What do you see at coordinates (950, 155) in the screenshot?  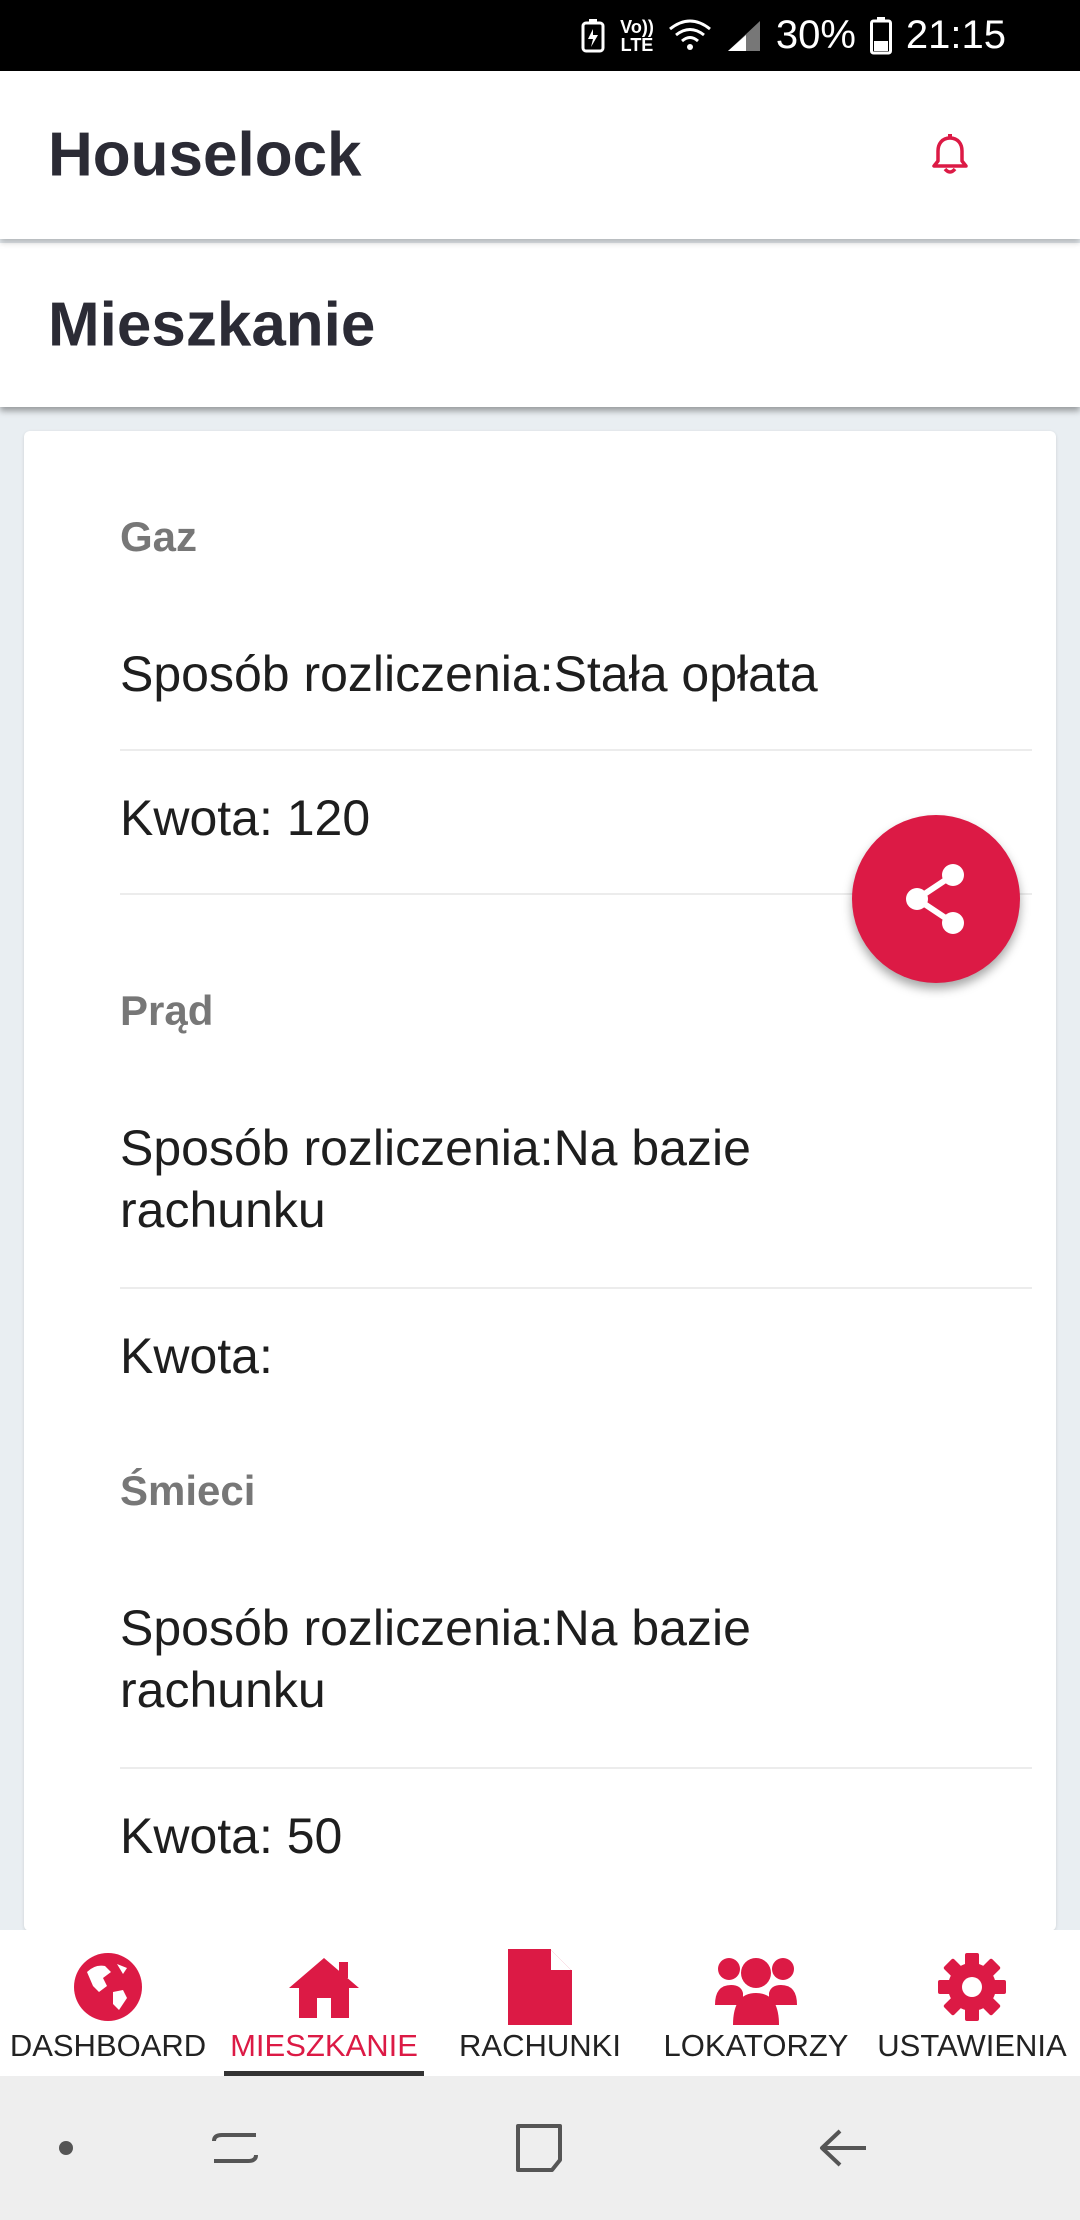 I see `bell-icon` at bounding box center [950, 155].